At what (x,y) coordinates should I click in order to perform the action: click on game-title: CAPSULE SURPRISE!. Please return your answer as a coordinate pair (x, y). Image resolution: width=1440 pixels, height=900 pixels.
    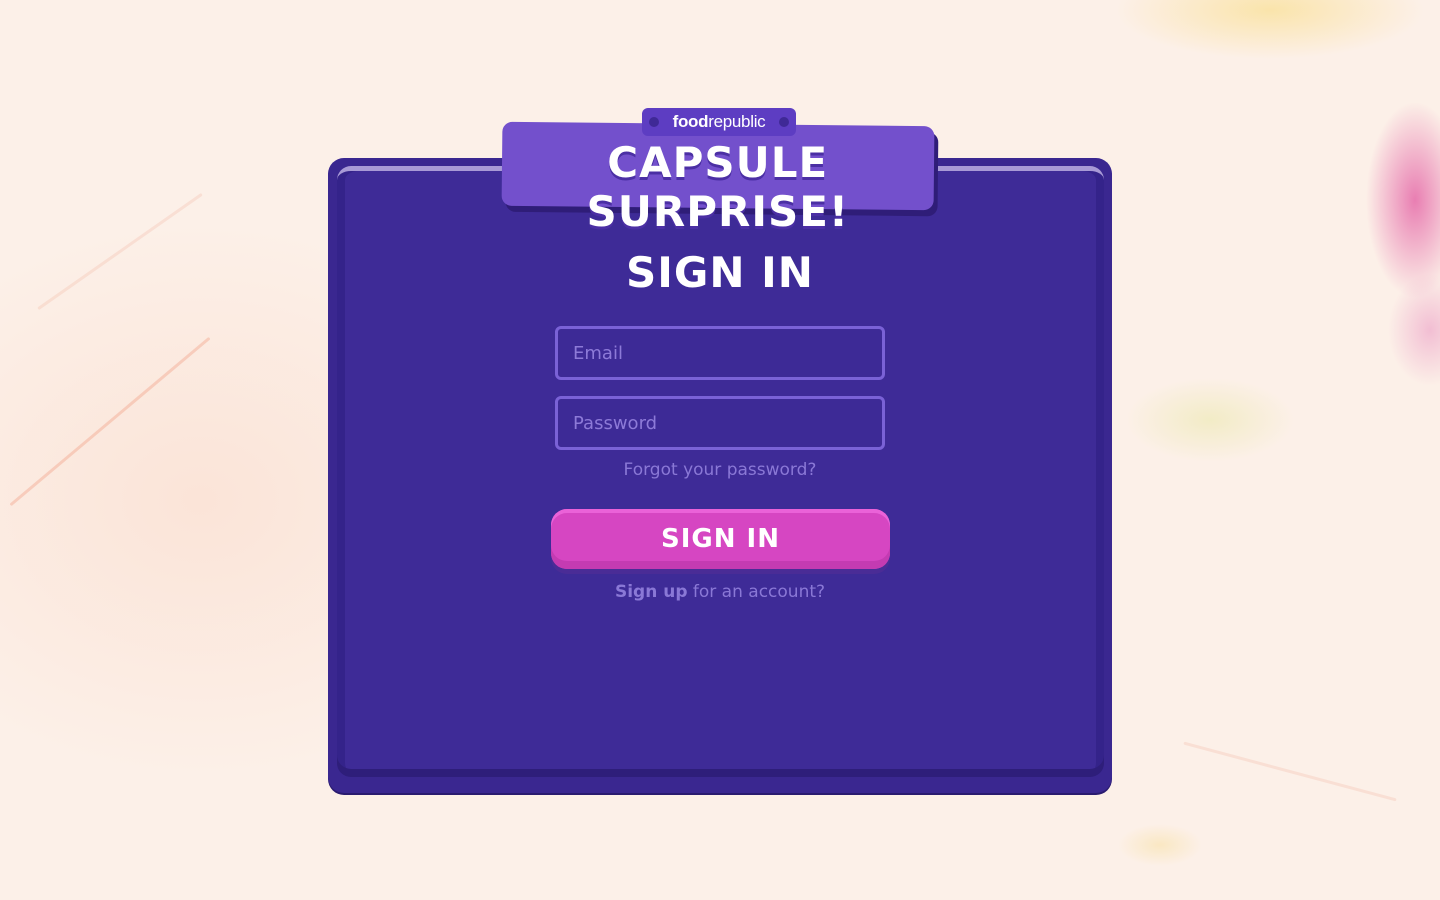
    Looking at the image, I should click on (718, 186).